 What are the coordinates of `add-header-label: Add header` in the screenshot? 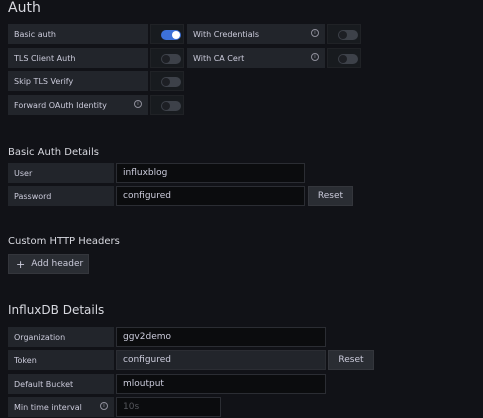 It's located at (57, 264).